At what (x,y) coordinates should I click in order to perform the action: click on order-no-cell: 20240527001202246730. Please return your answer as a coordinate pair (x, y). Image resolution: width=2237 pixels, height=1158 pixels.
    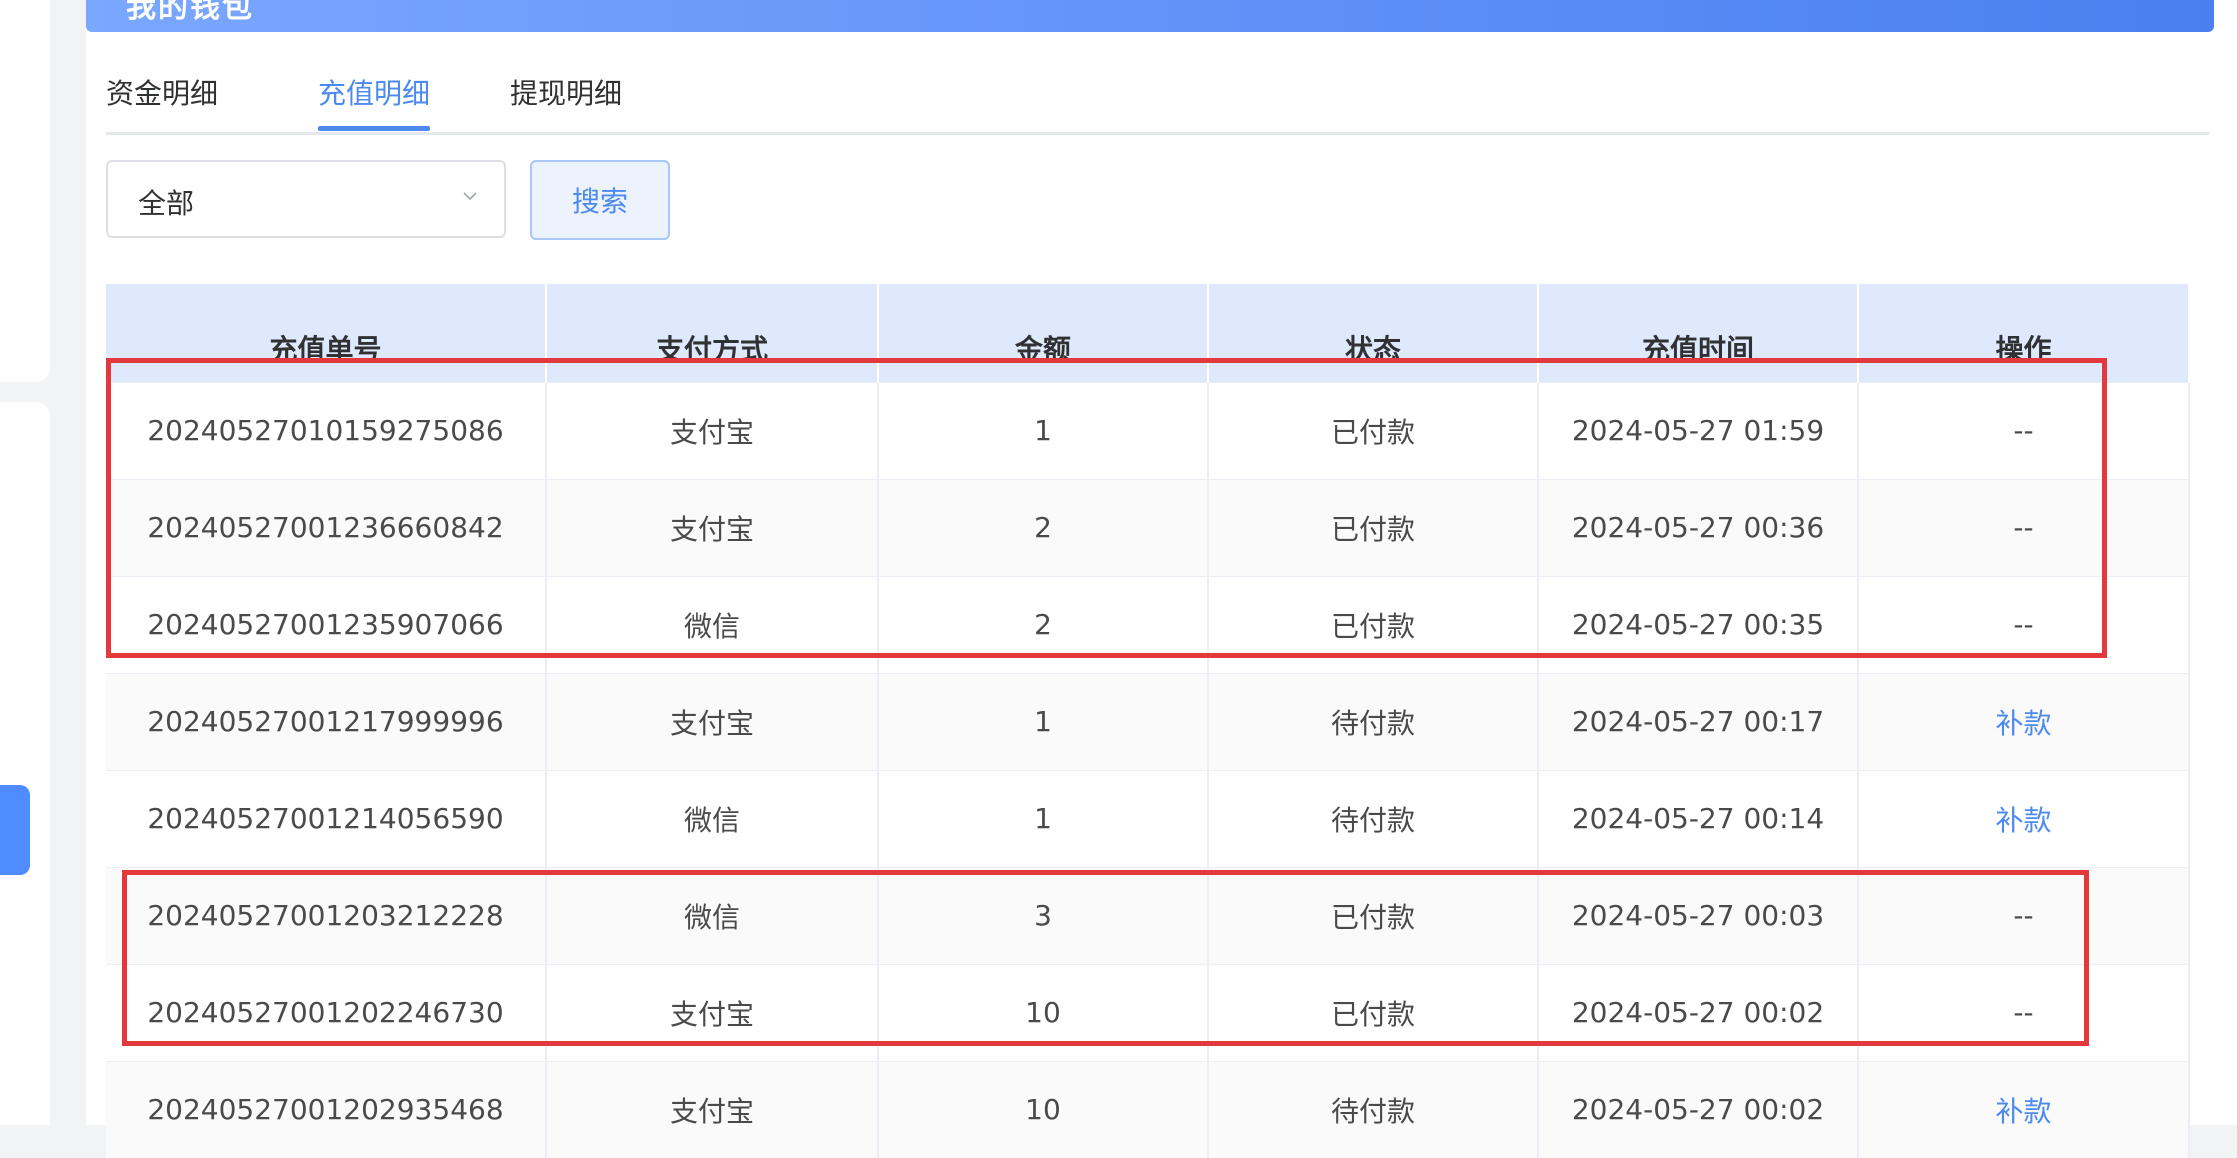
    Looking at the image, I should click on (326, 1012).